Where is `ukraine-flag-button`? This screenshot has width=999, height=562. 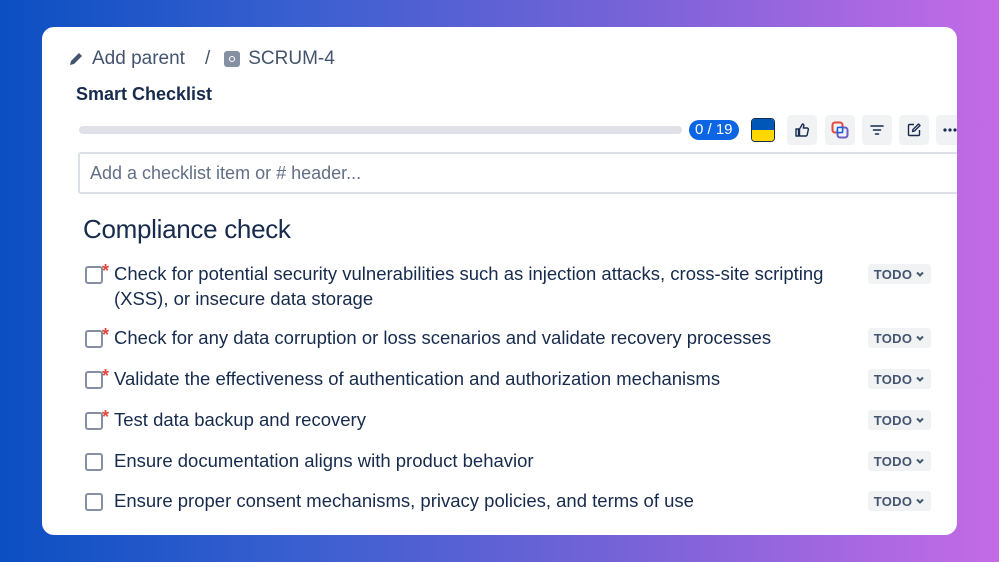 ukraine-flag-button is located at coordinates (763, 130).